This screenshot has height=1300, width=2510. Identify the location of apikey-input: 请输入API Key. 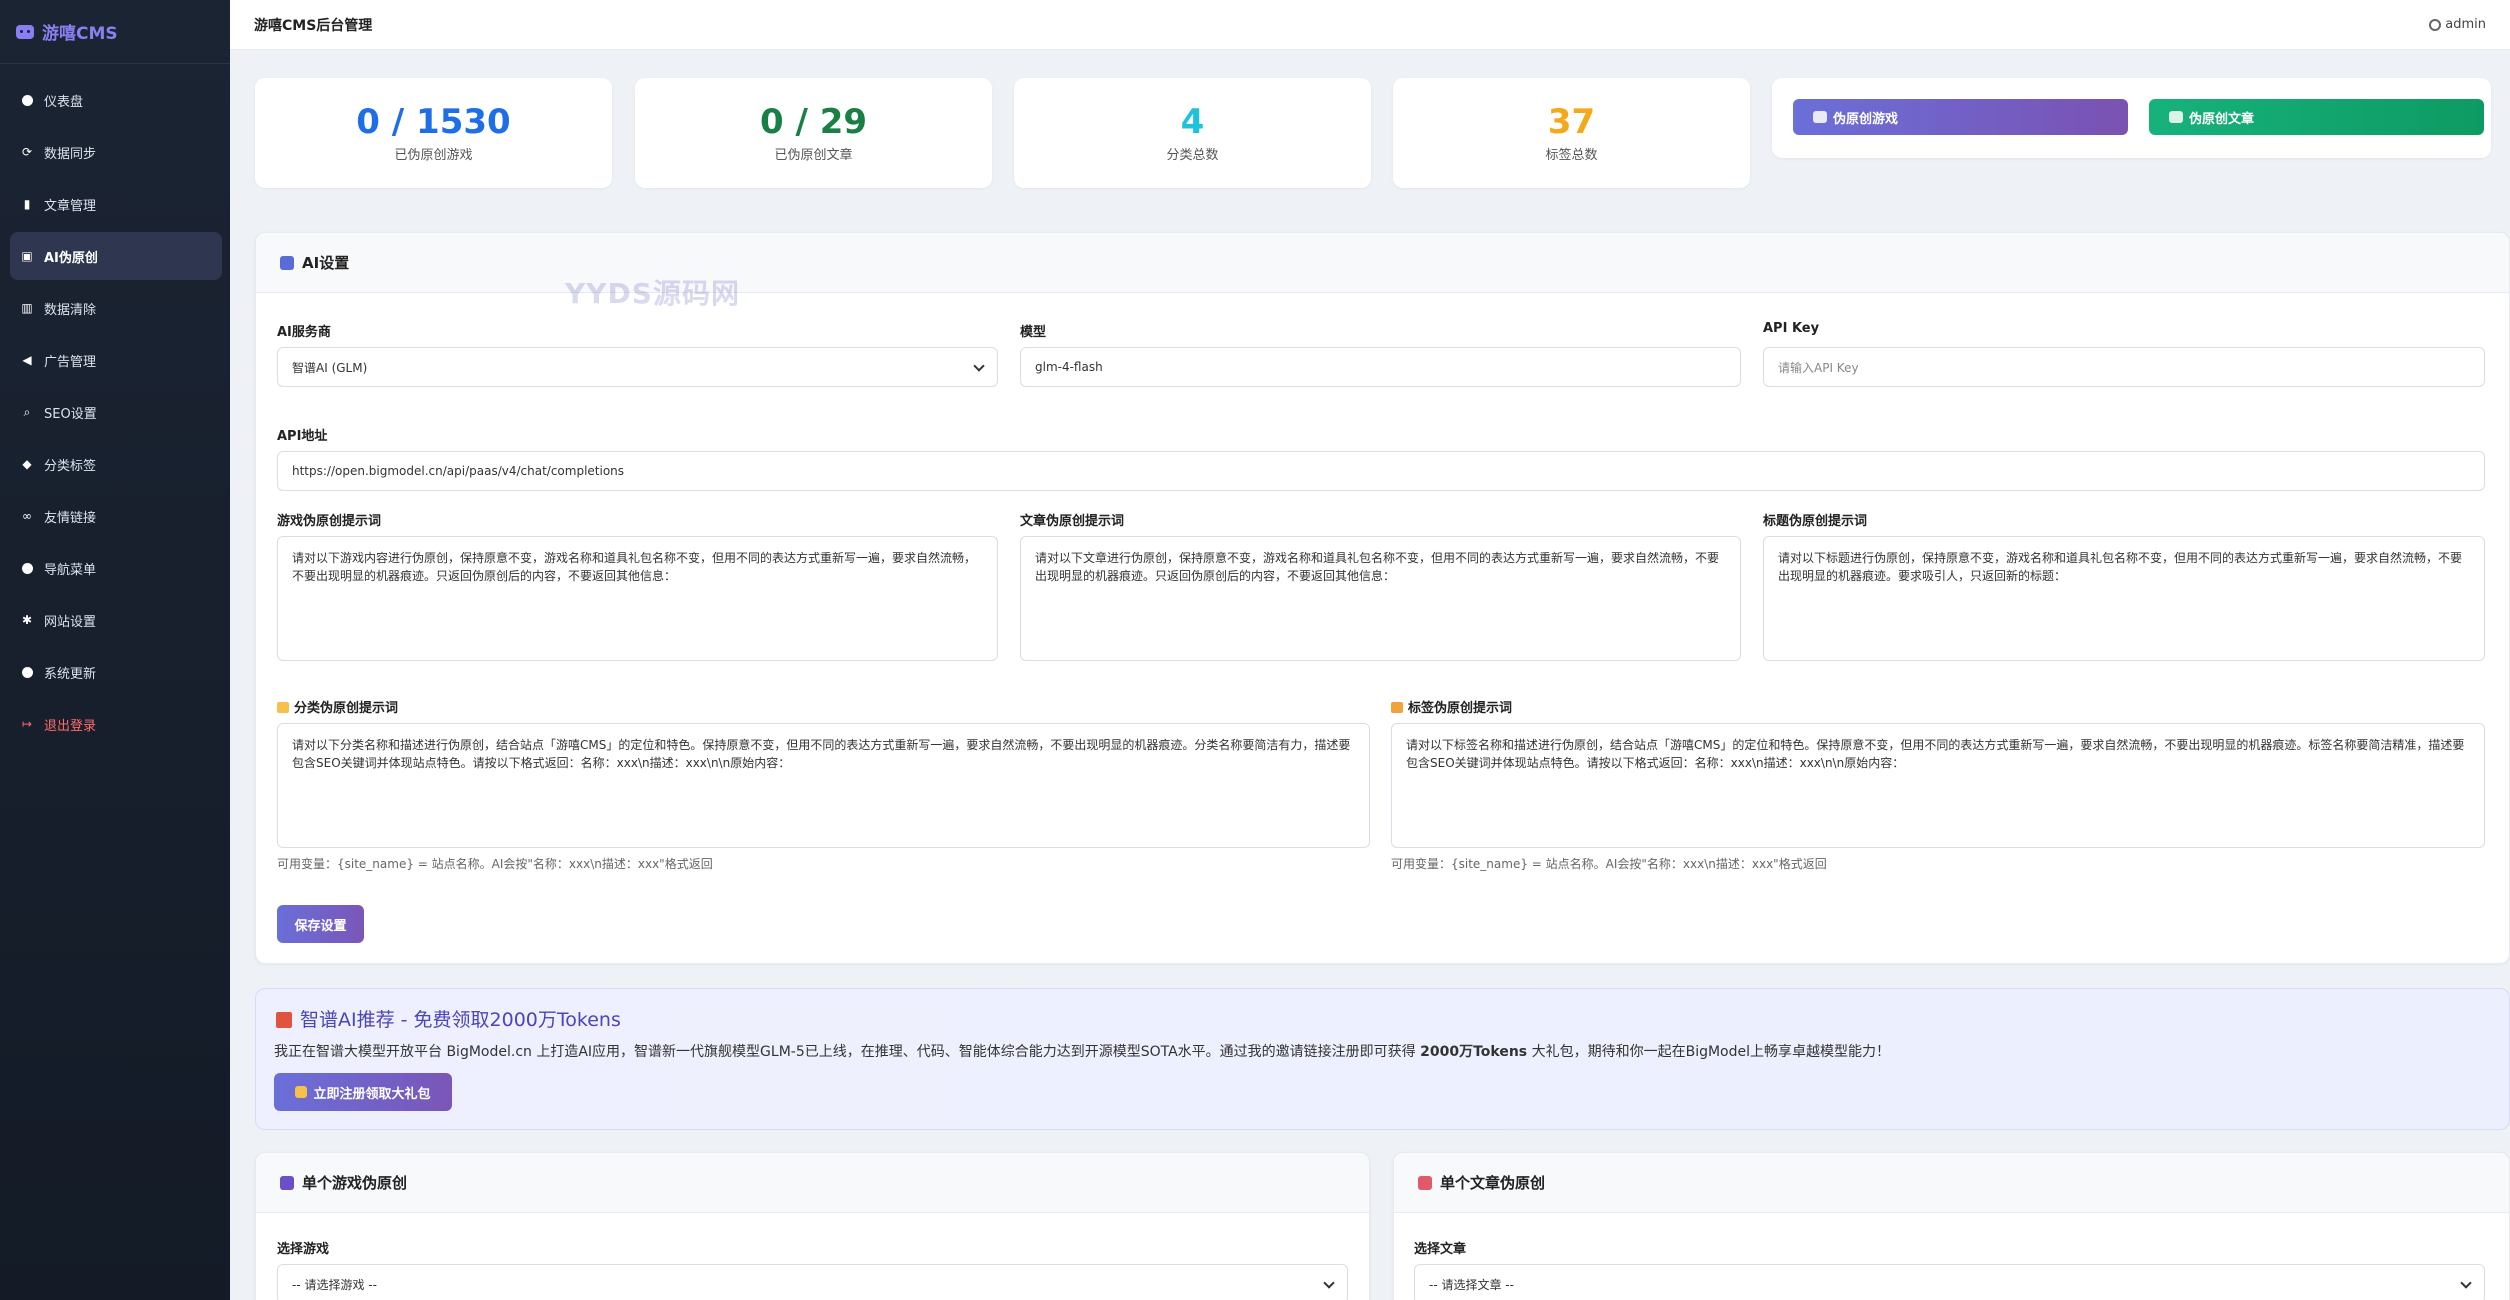
(2124, 367).